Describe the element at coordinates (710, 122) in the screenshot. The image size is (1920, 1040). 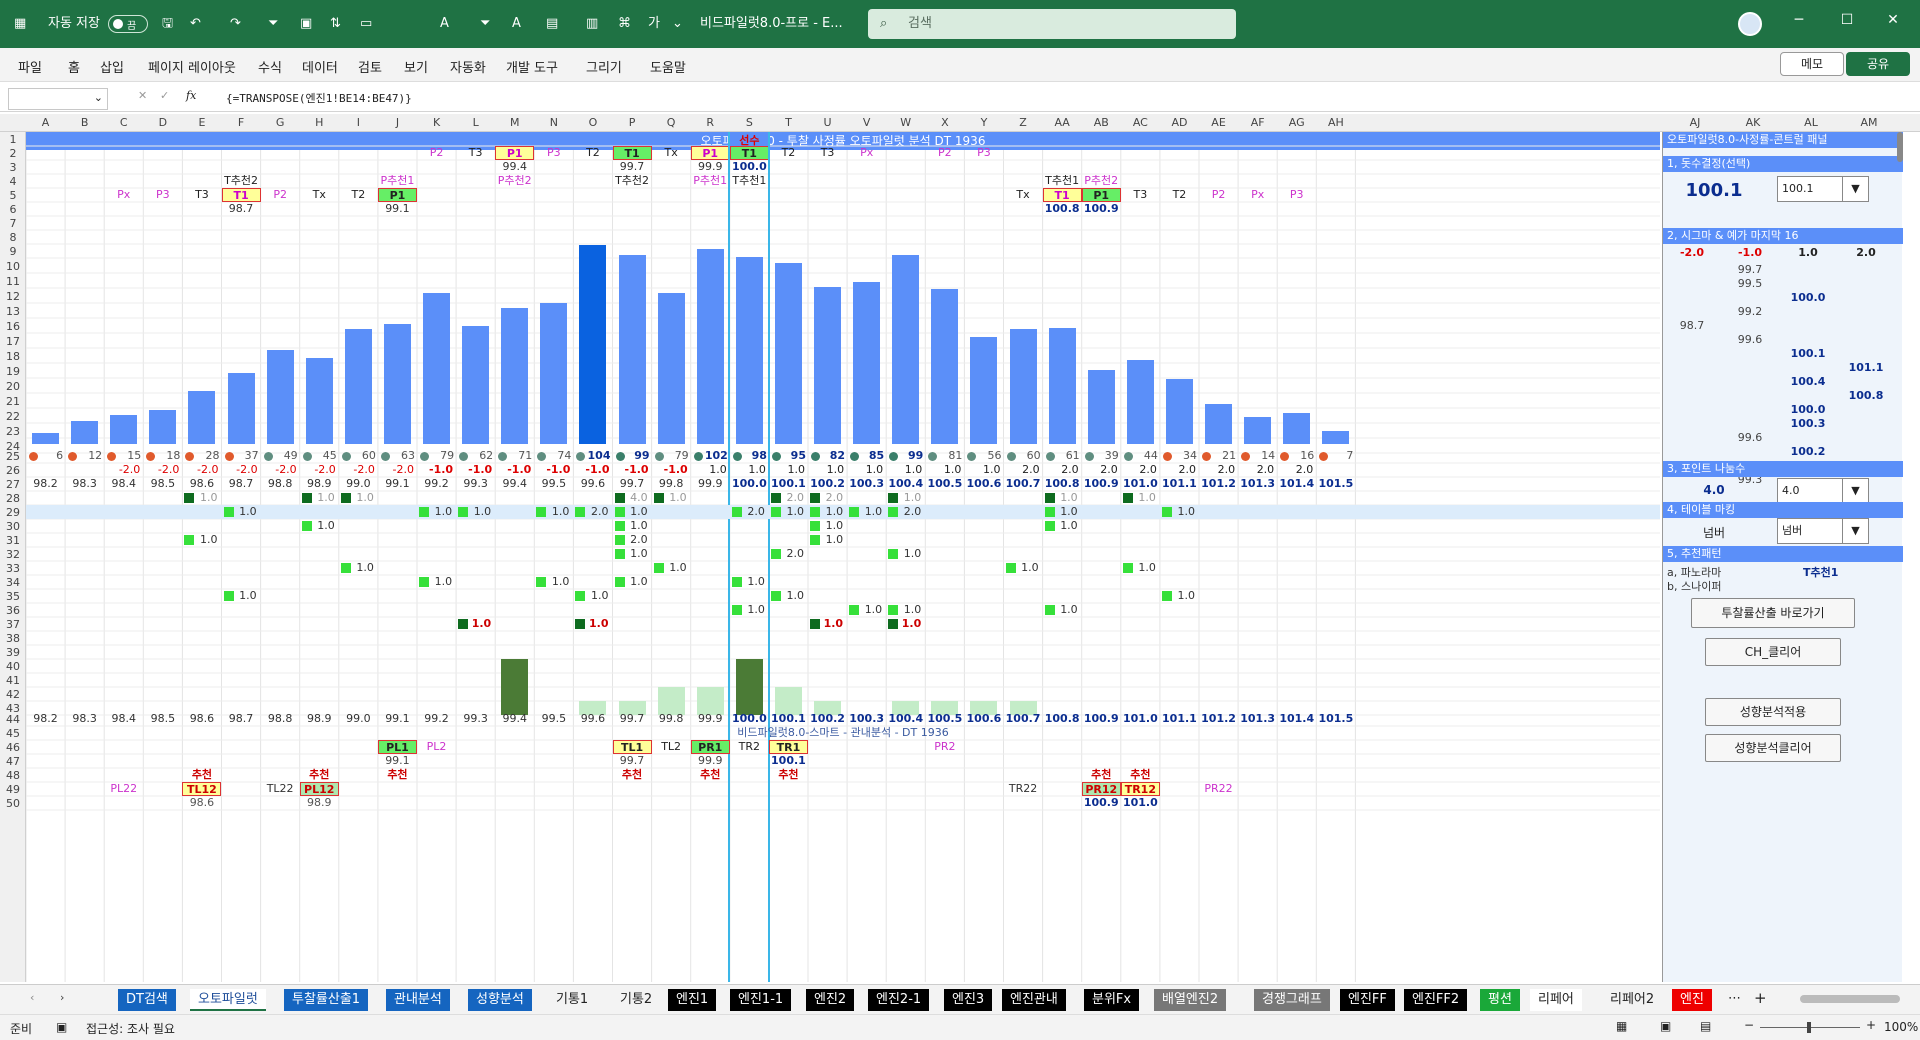
I see `col-header-R: R` at that location.